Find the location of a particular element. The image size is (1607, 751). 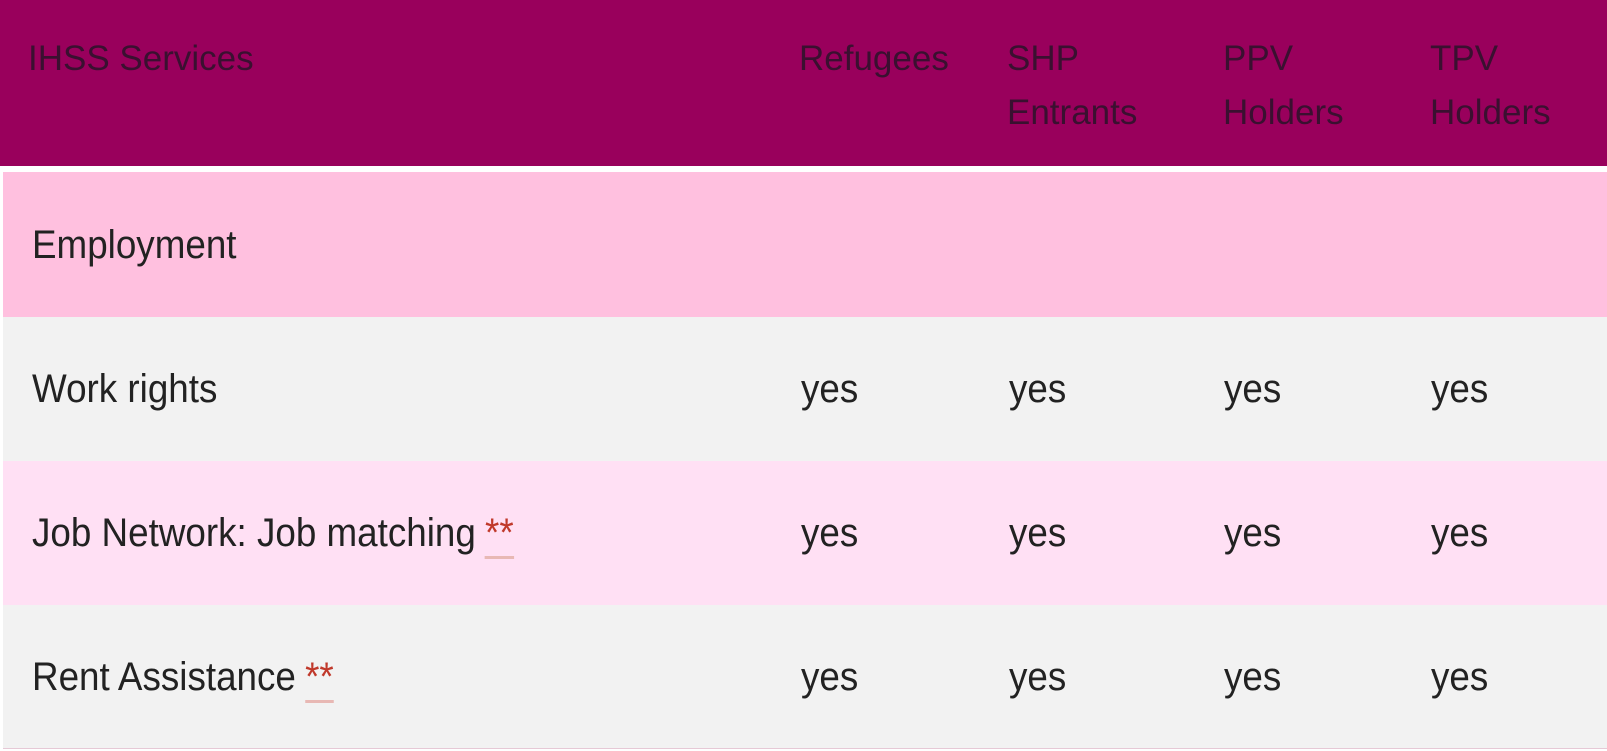

header-ppv-line2: Holders is located at coordinates (1283, 112).